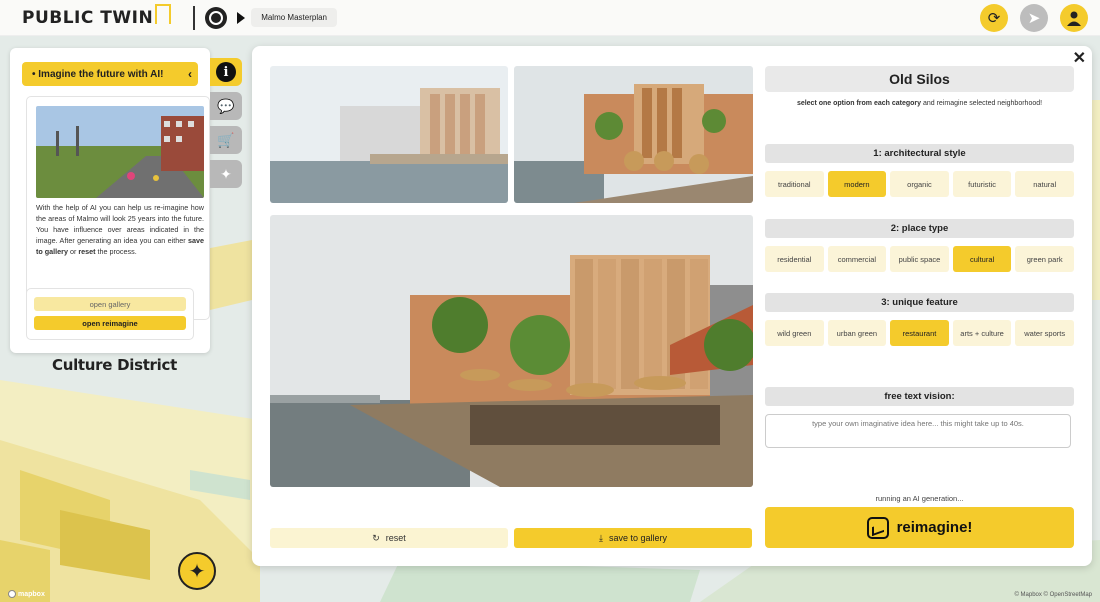  What do you see at coordinates (12, 594) in the screenshot?
I see `mapbox-logo-icon` at bounding box center [12, 594].